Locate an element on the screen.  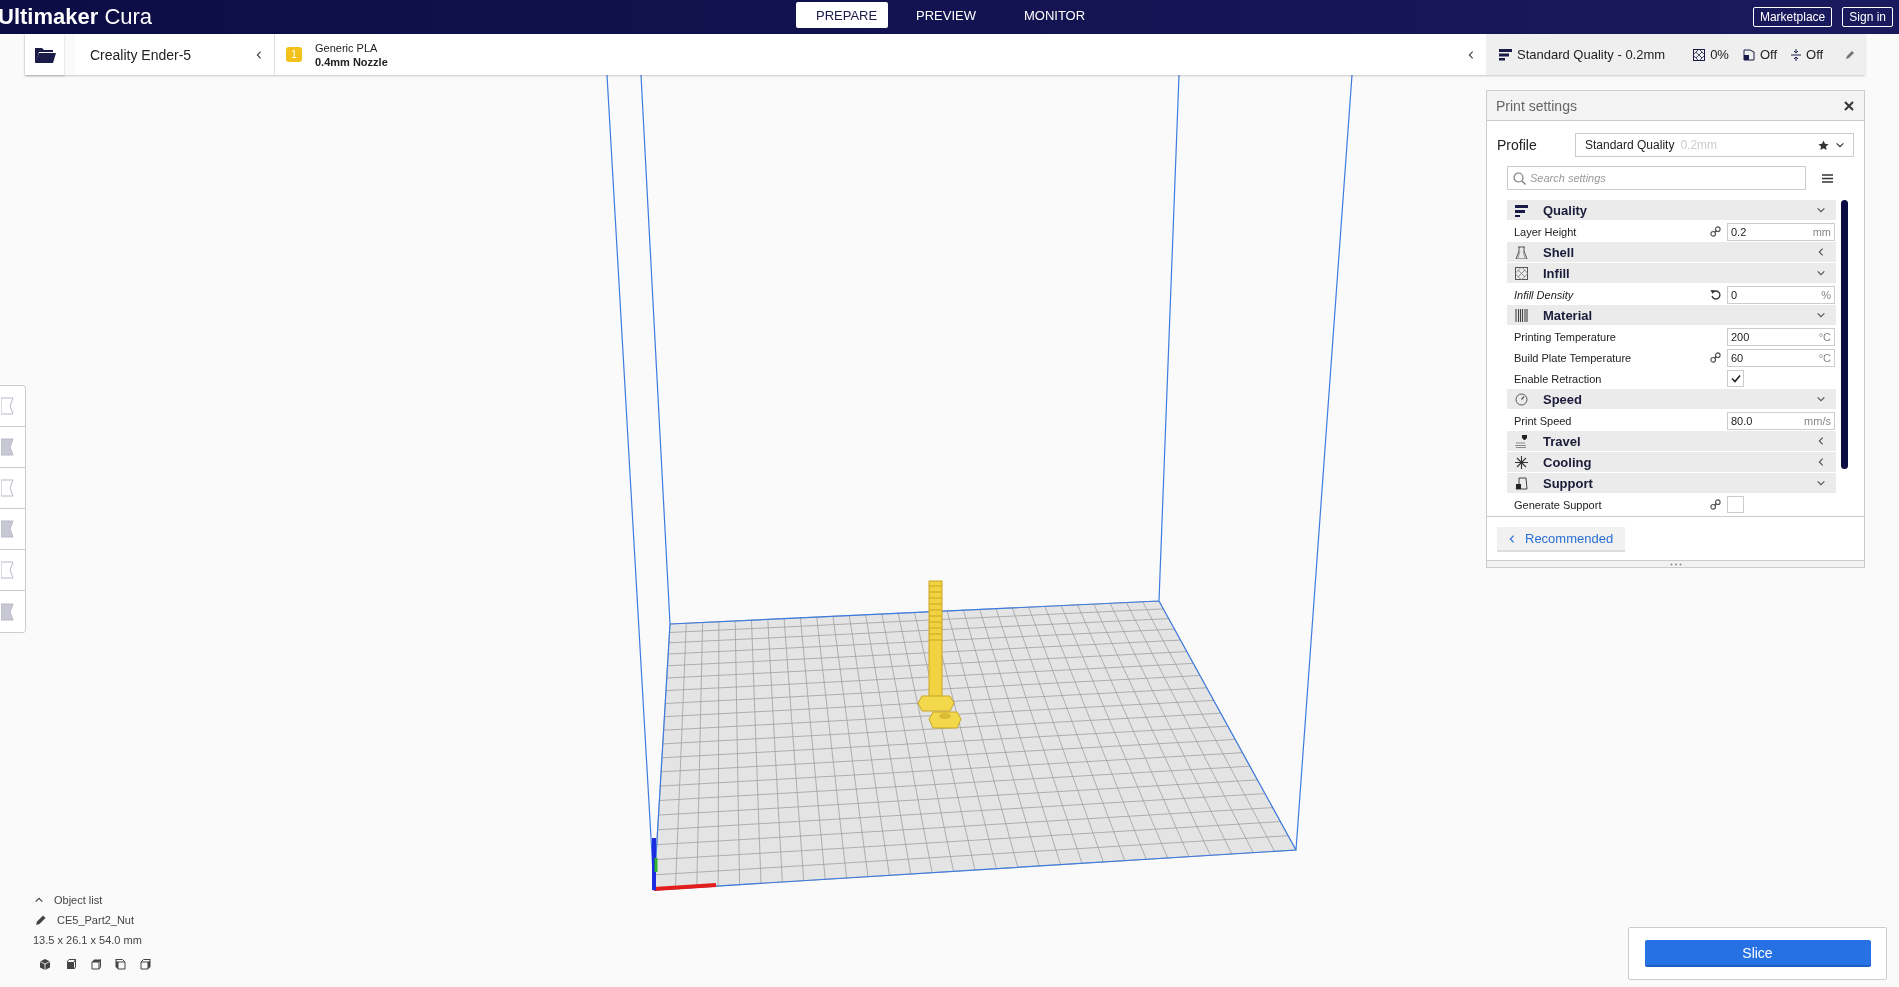
scrollbar-thumb is located at coordinates (1844, 334).